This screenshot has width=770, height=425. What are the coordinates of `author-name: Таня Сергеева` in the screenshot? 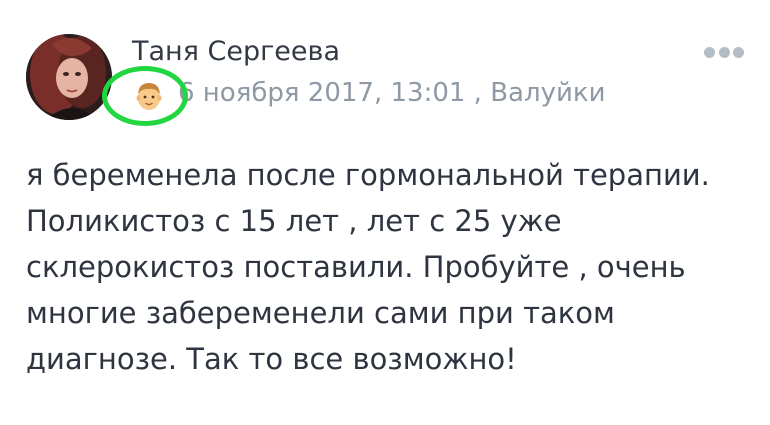 It's located at (236, 51).